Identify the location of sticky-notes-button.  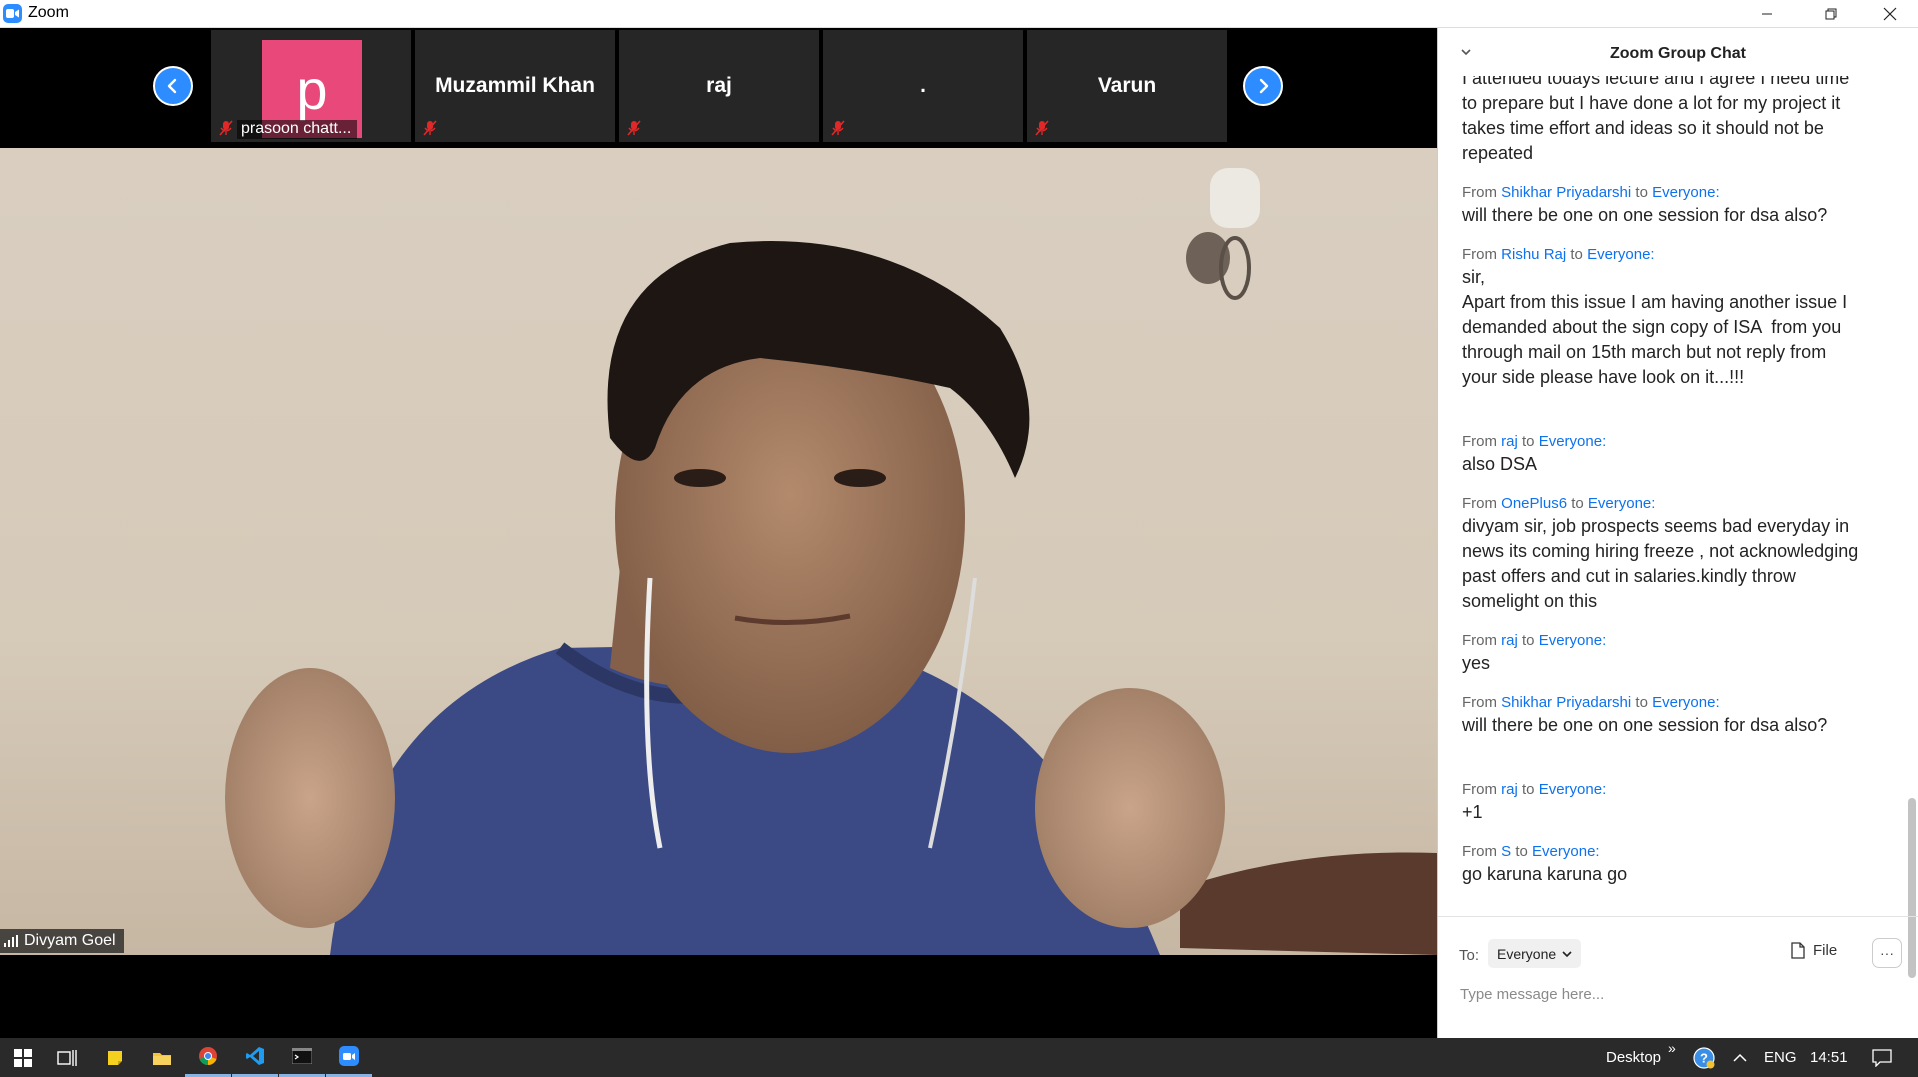
(115, 1057).